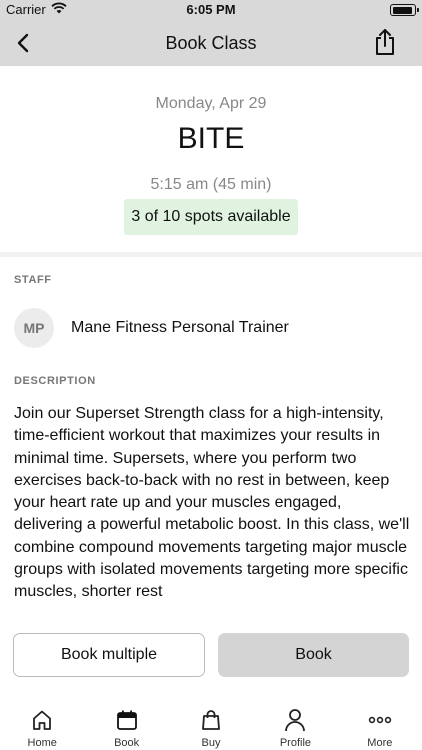 The width and height of the screenshot is (422, 750). What do you see at coordinates (295, 720) in the screenshot?
I see `person-icon` at bounding box center [295, 720].